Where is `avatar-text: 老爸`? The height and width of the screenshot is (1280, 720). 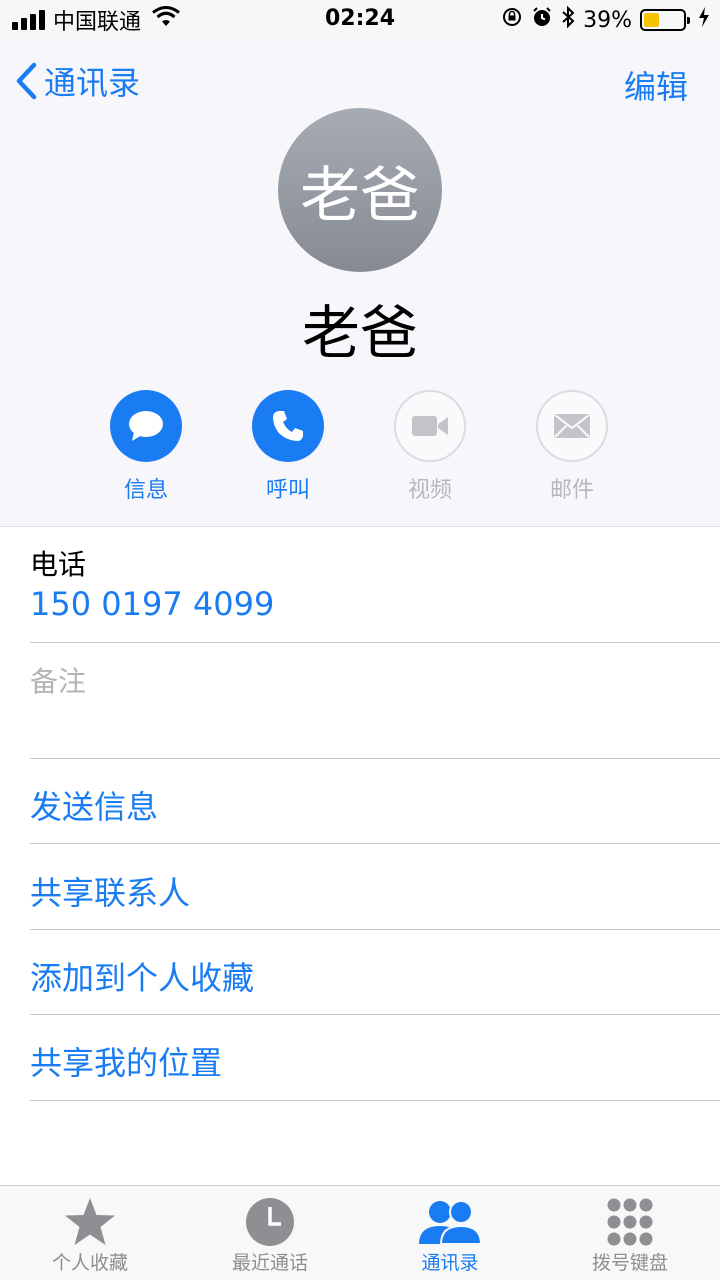 avatar-text: 老爸 is located at coordinates (360, 195).